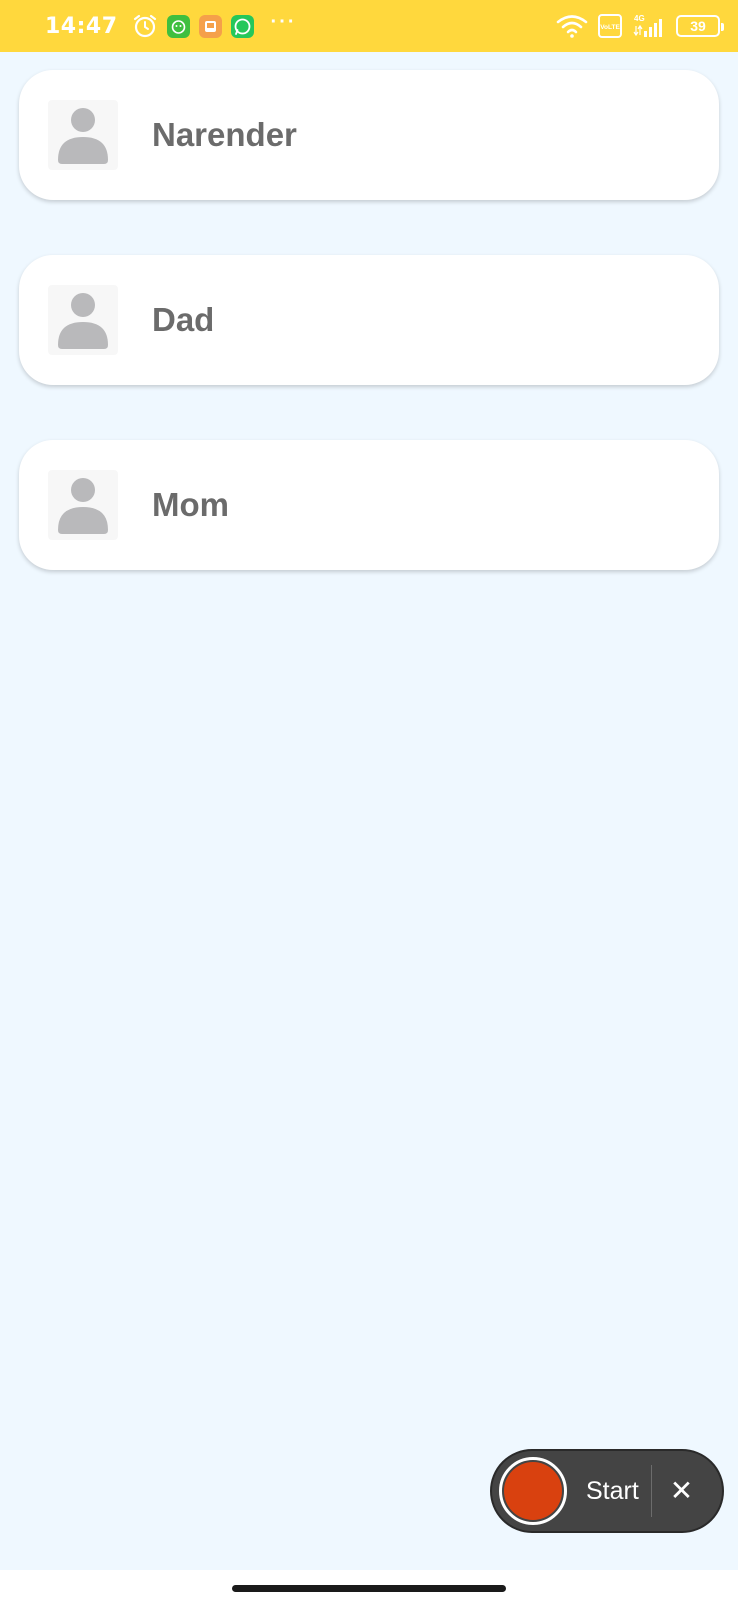 This screenshot has height=1600, width=738. Describe the element at coordinates (572, 26) in the screenshot. I see `wifi-icon` at that location.